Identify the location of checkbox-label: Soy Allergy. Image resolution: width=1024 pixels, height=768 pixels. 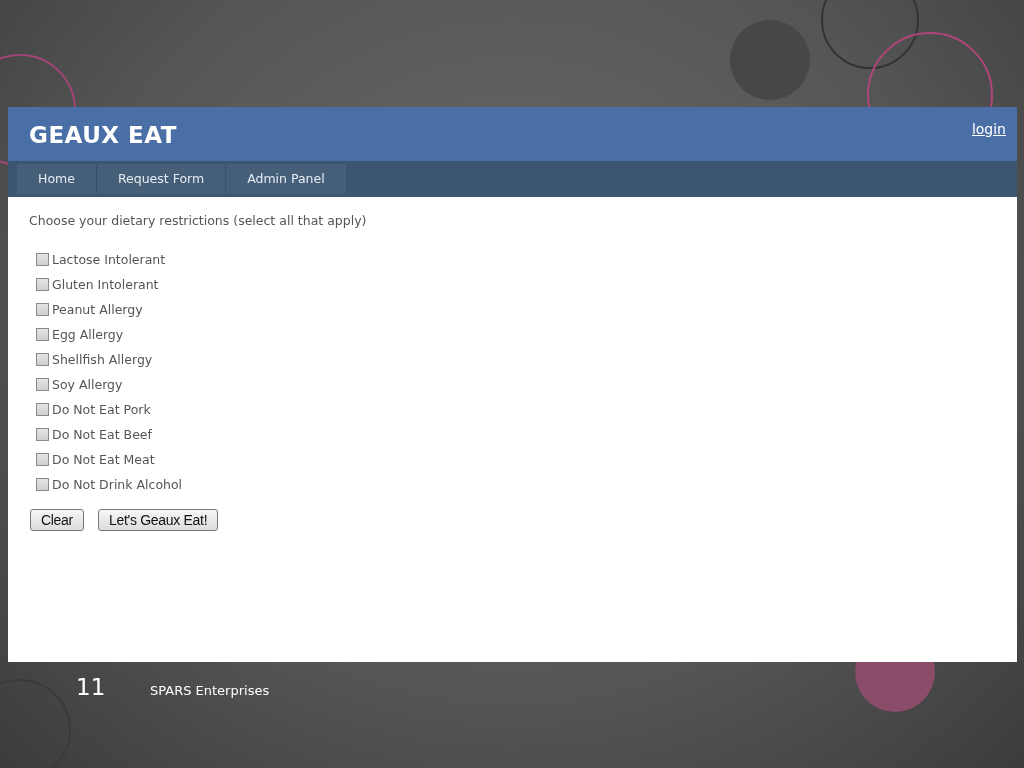
(87, 384).